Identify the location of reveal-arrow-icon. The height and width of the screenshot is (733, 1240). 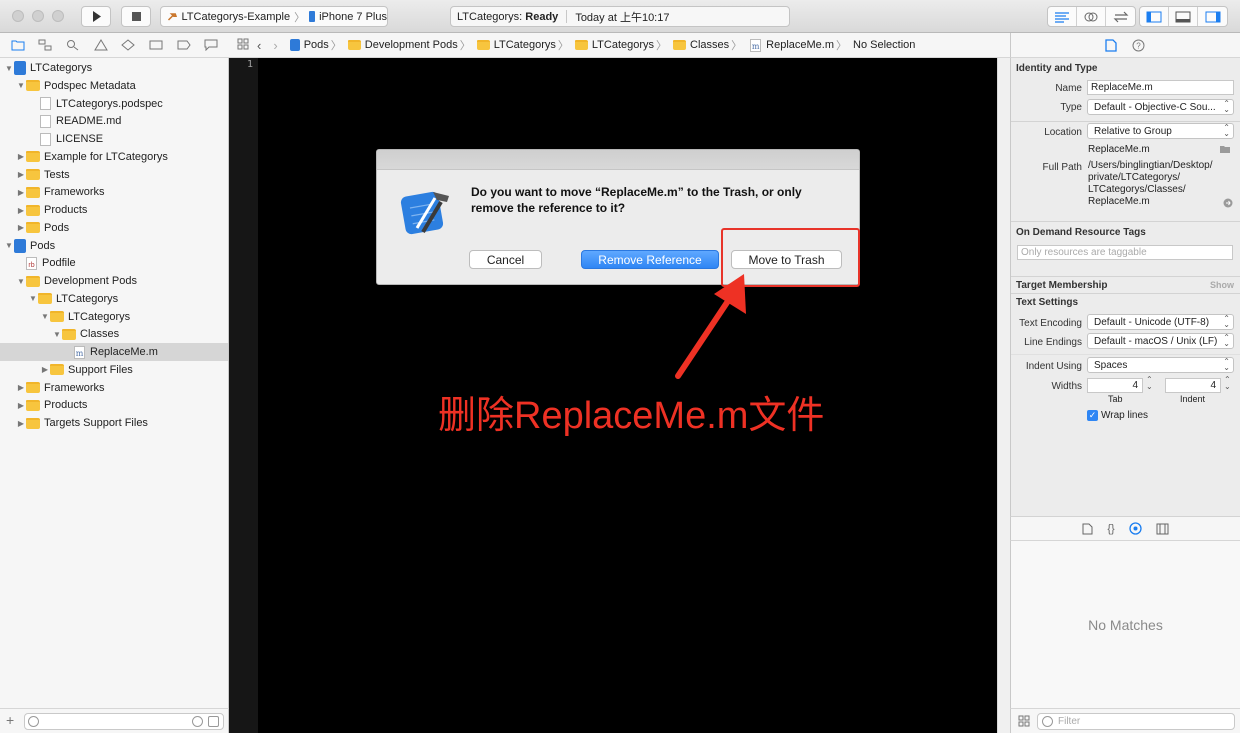
(1228, 203).